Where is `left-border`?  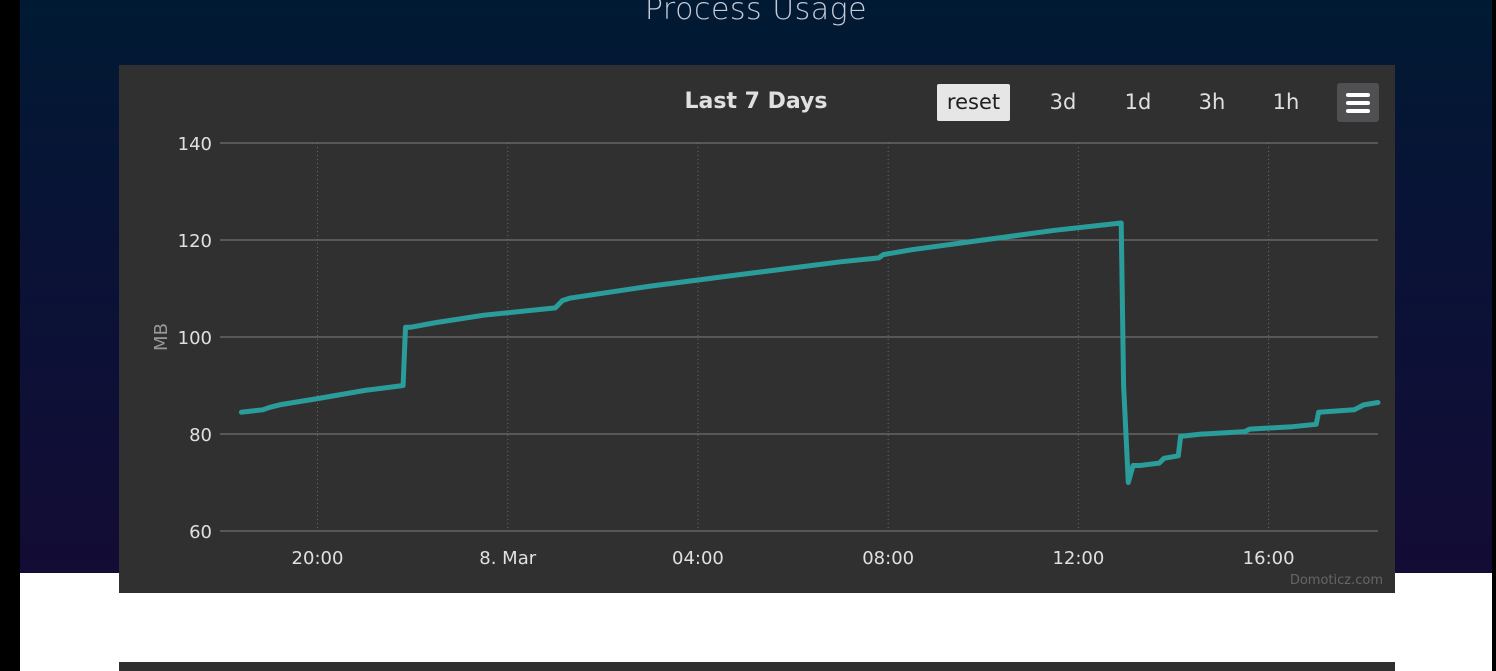
left-border is located at coordinates (10, 335).